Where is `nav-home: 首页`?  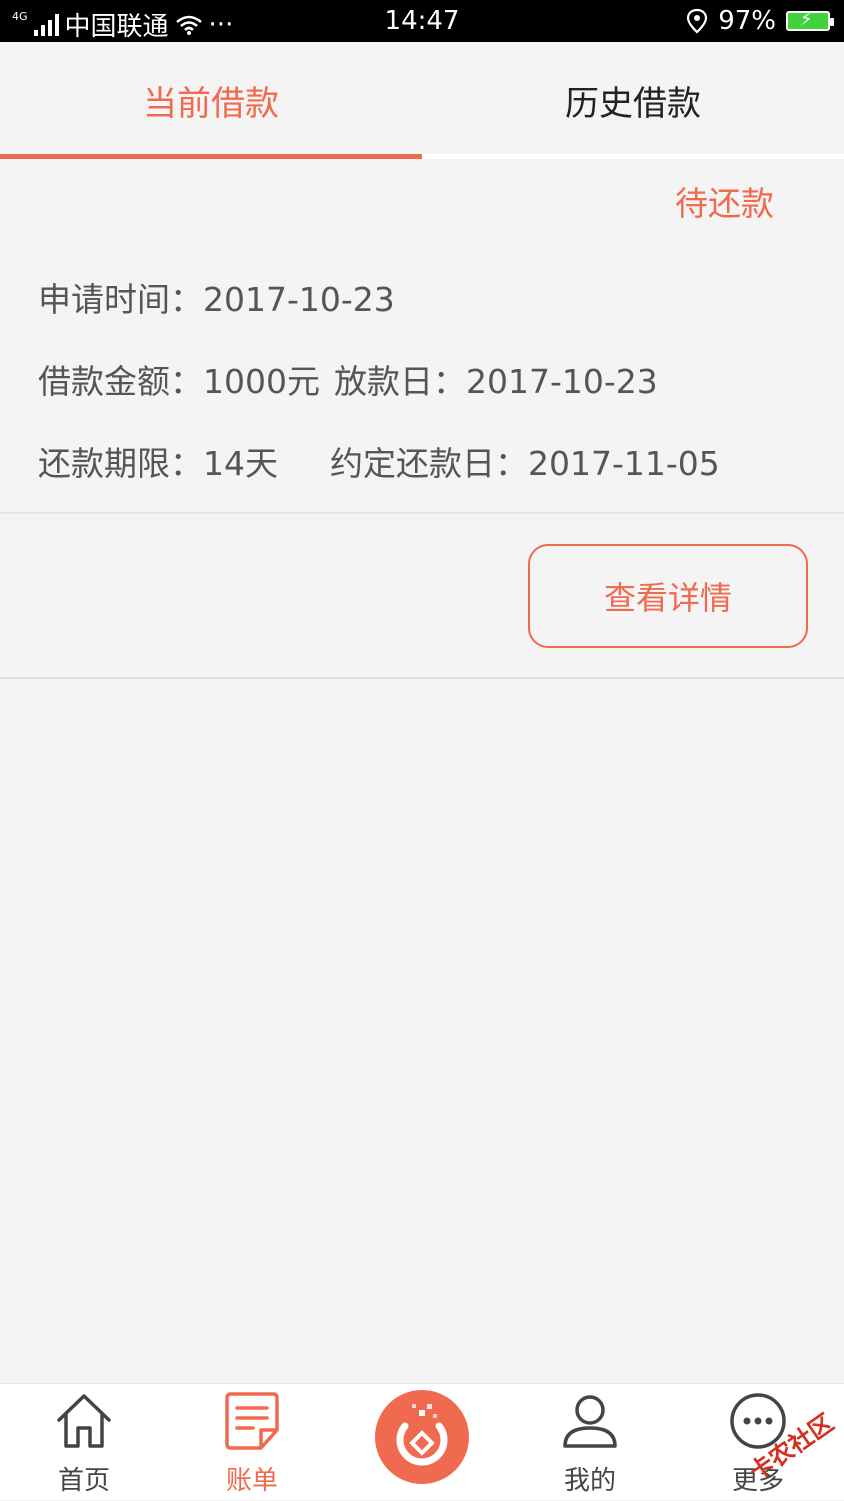 nav-home: 首页 is located at coordinates (84, 1442).